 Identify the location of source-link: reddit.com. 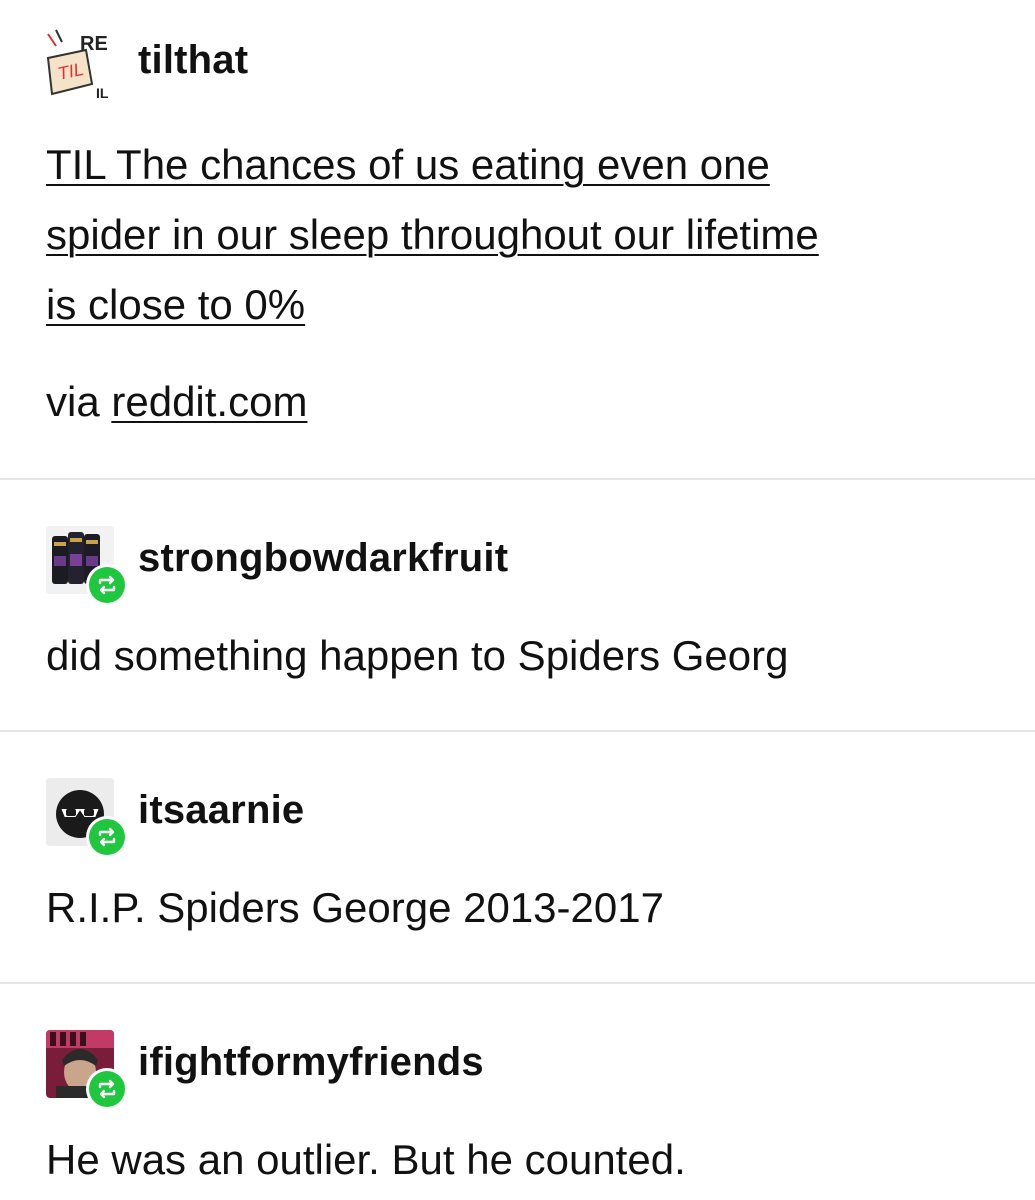
(209, 401).